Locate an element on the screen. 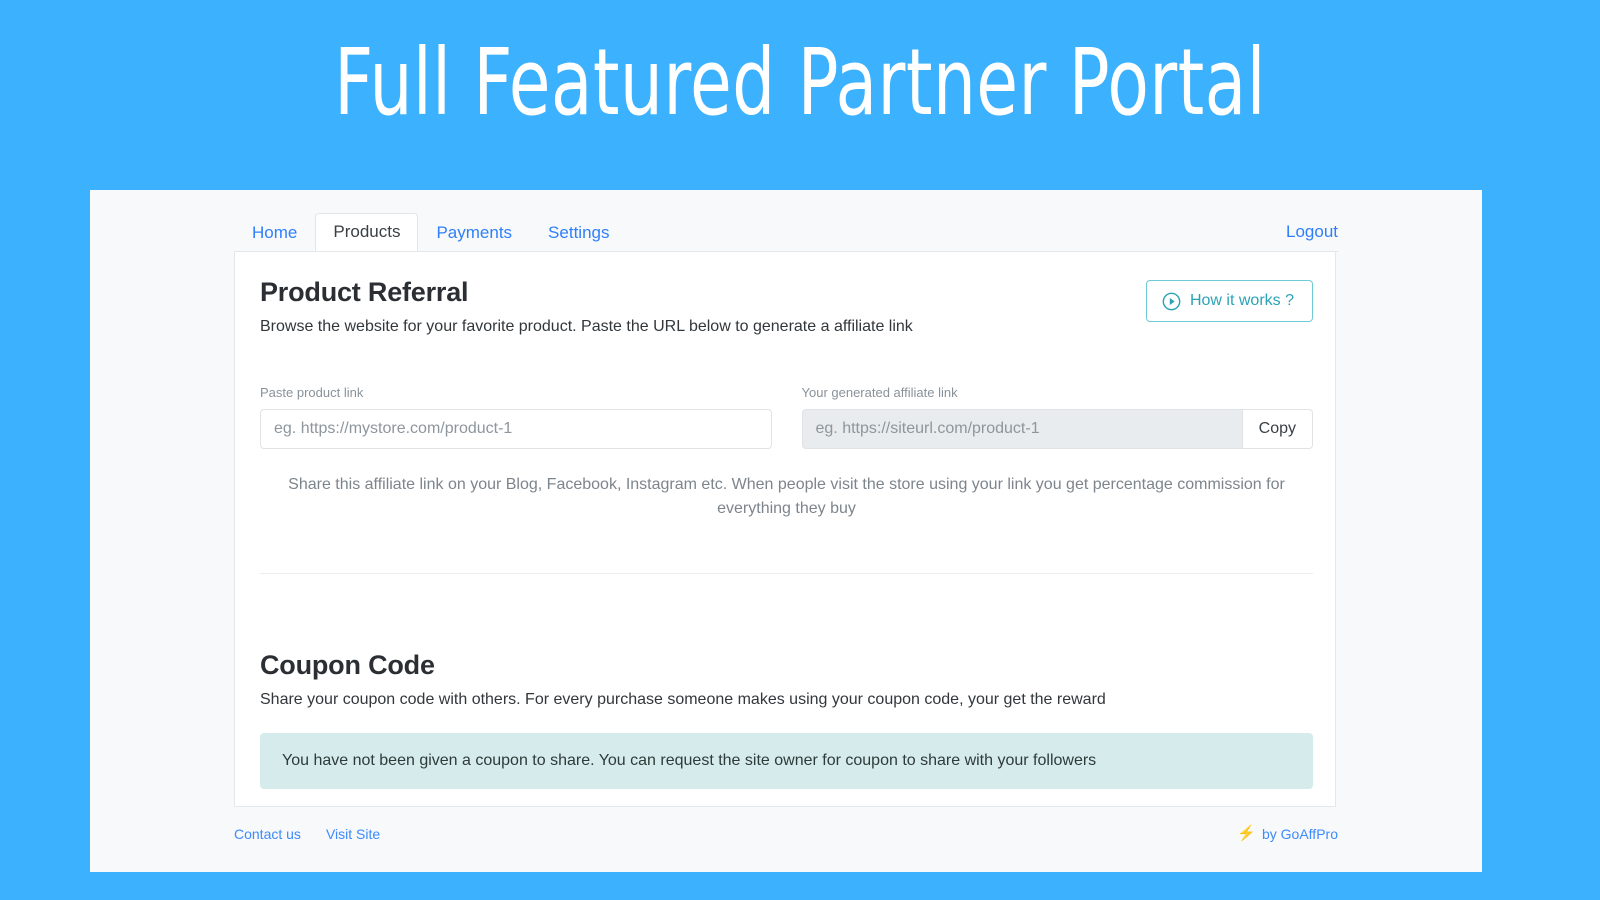 Image resolution: width=1600 pixels, height=900 pixels. product-link-input is located at coordinates (516, 429).